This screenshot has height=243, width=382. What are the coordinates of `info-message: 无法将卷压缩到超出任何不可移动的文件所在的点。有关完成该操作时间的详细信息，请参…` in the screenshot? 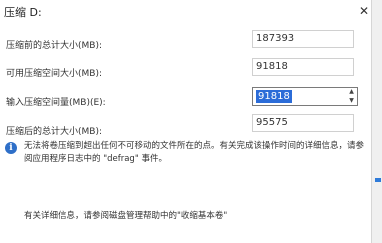 It's located at (194, 152).